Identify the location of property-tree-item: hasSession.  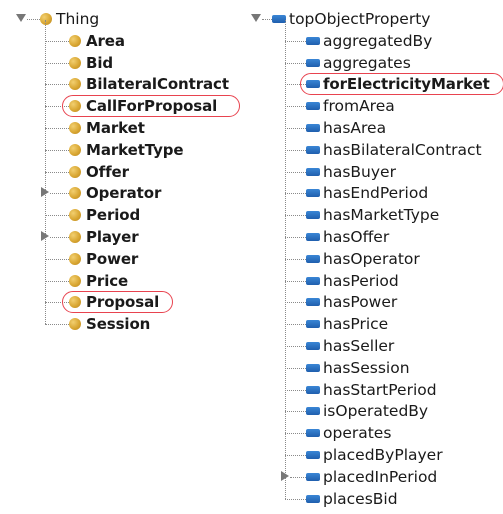
(377, 368).